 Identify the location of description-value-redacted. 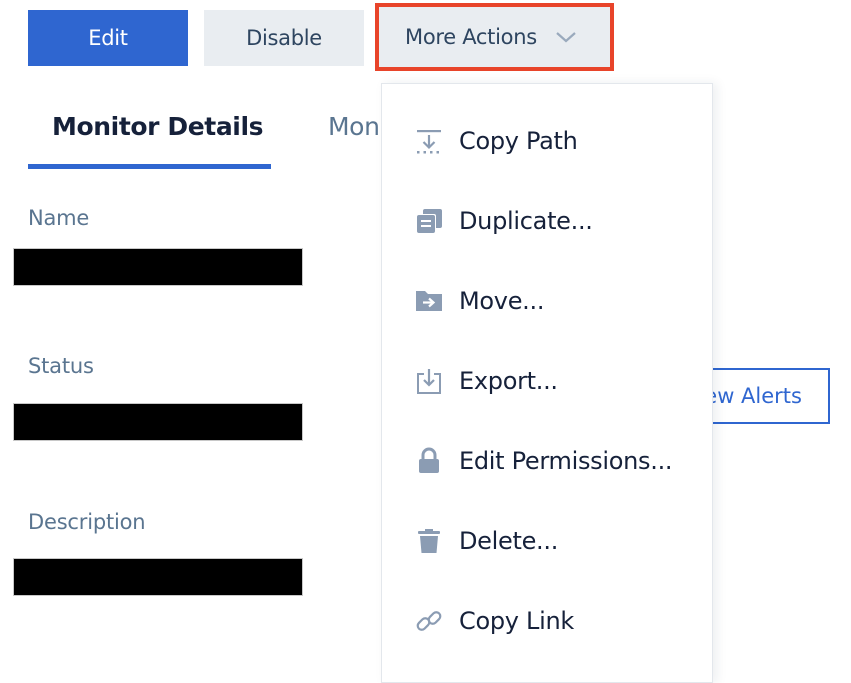
(158, 577).